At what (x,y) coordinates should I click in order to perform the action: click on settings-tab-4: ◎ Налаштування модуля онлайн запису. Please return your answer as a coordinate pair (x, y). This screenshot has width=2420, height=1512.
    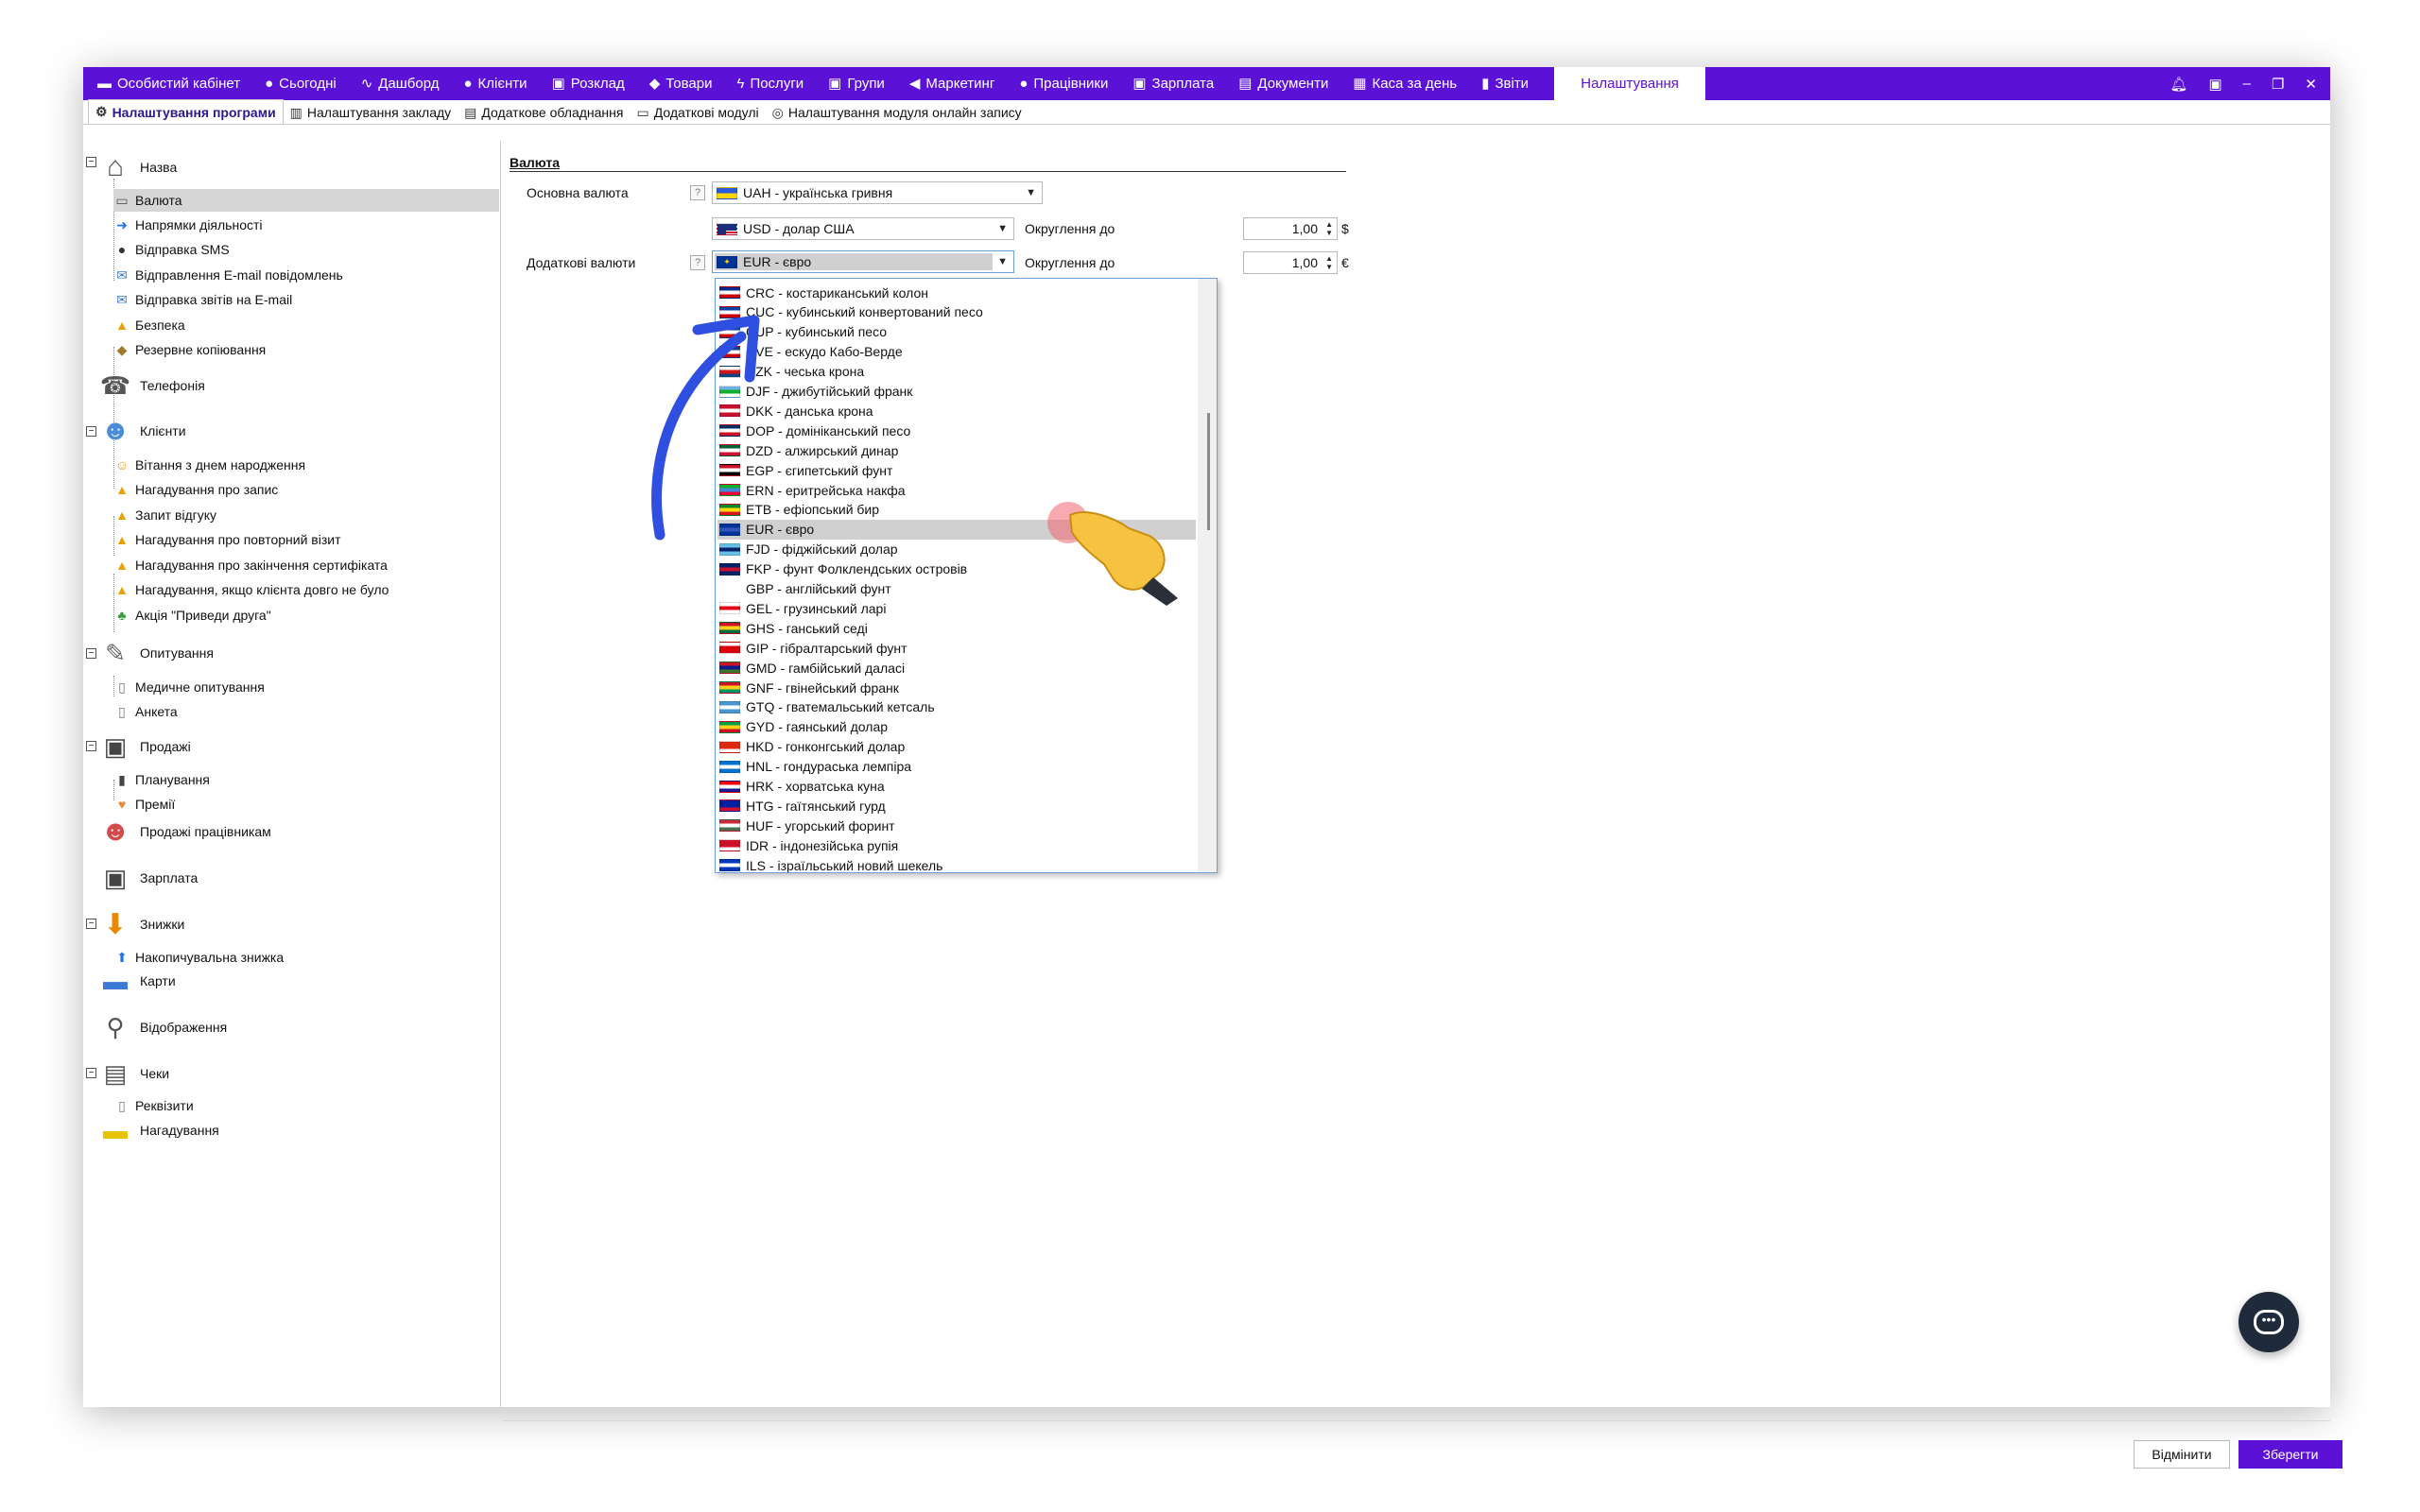
    Looking at the image, I should click on (897, 112).